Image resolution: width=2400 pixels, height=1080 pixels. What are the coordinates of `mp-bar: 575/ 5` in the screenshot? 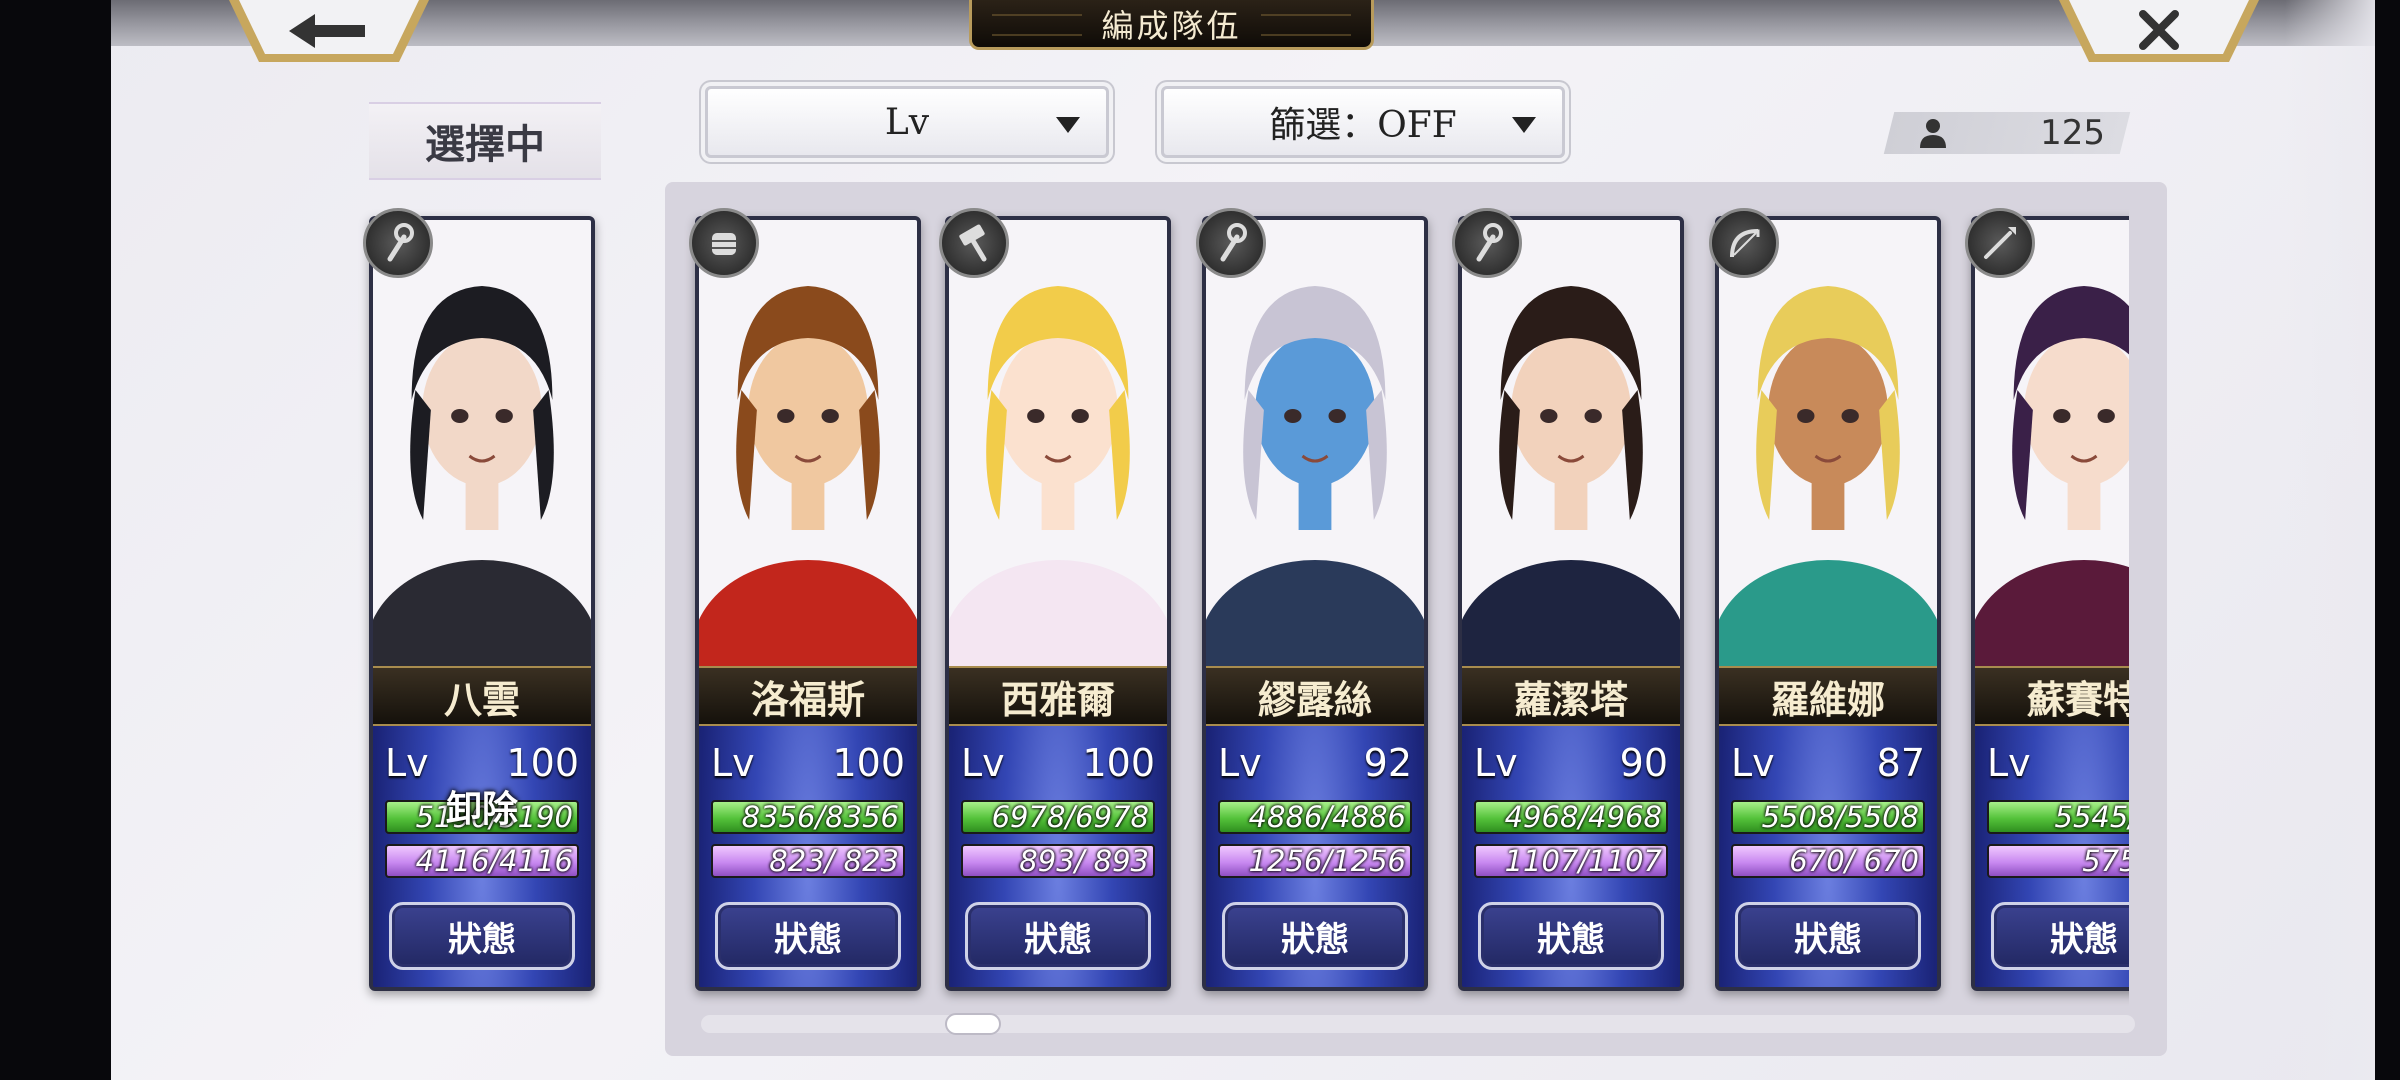 It's located at (2058, 861).